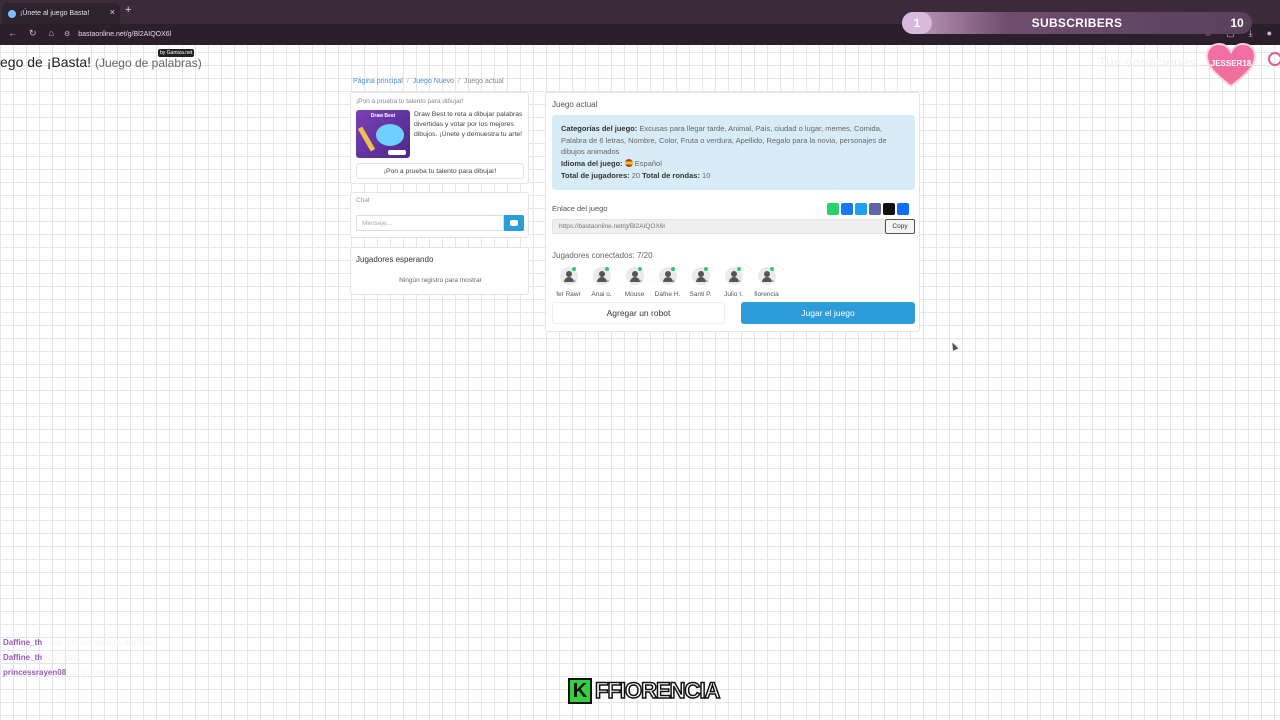 The image size is (1280, 720). I want to click on stream-chat-message: : ssddgask, so click(61, 657).